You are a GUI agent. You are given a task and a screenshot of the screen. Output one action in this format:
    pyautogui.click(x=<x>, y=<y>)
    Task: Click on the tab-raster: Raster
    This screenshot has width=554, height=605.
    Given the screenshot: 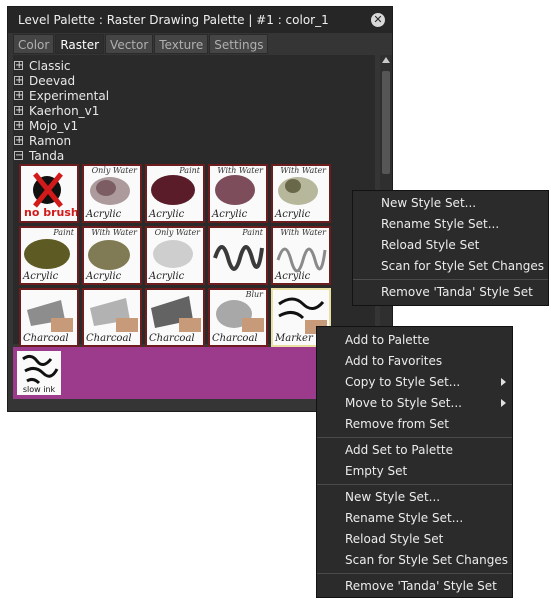 What is the action you would take?
    pyautogui.click(x=80, y=44)
    